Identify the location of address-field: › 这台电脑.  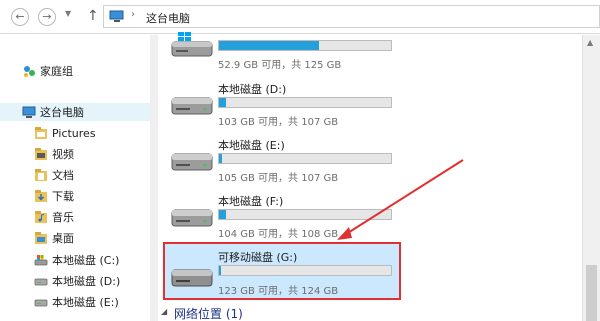
(351, 16).